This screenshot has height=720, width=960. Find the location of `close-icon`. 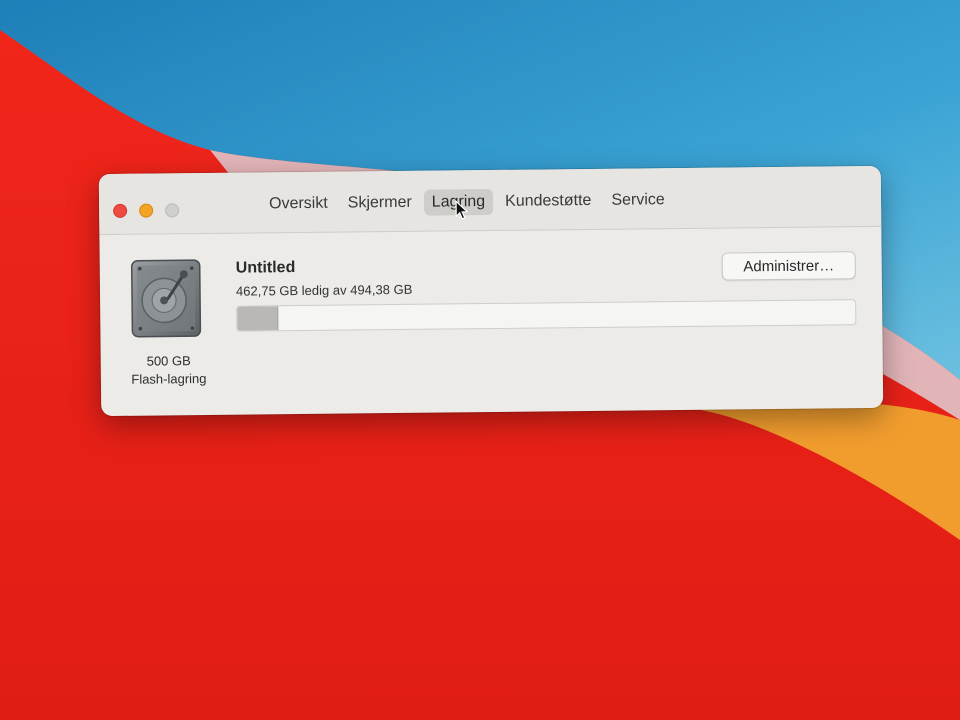

close-icon is located at coordinates (120, 210).